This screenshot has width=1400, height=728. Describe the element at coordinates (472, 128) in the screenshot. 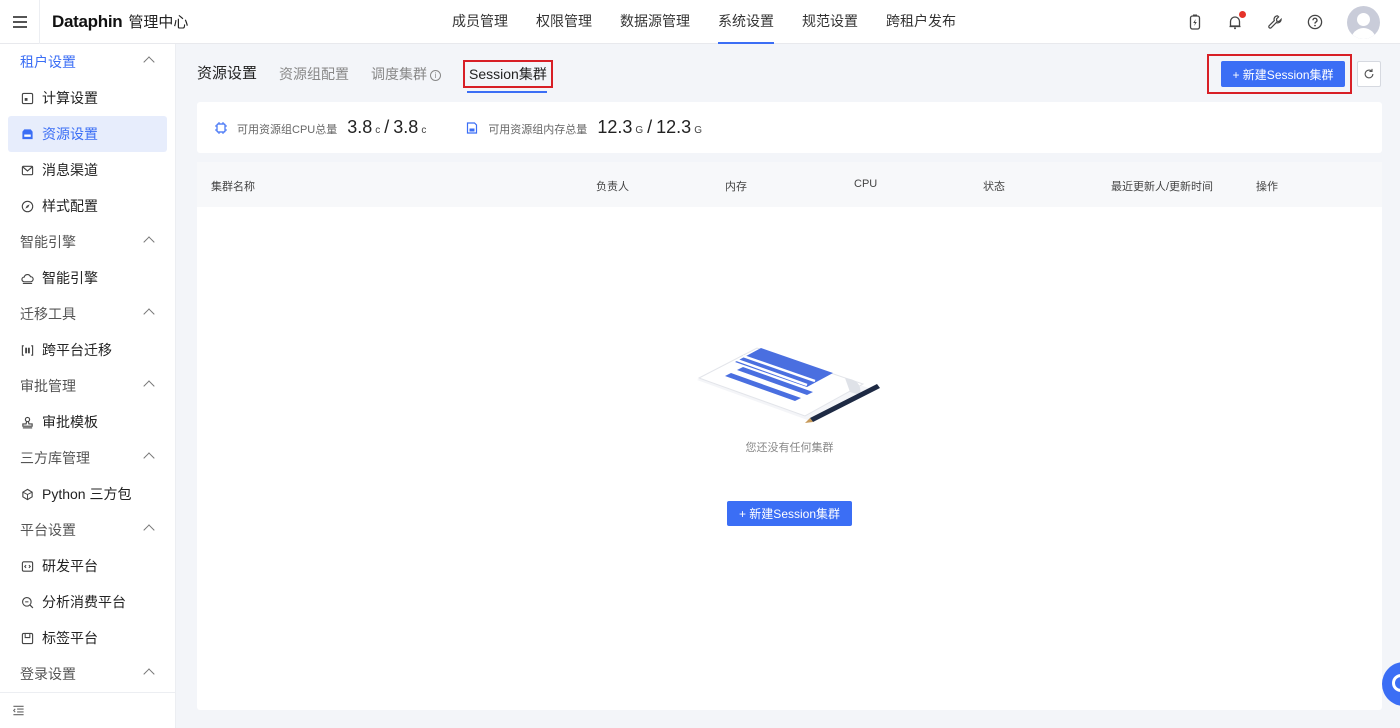

I see `memory-icon` at that location.